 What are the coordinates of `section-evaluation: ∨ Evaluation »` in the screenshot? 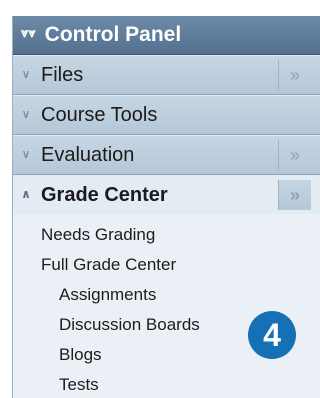 It's located at (166, 155).